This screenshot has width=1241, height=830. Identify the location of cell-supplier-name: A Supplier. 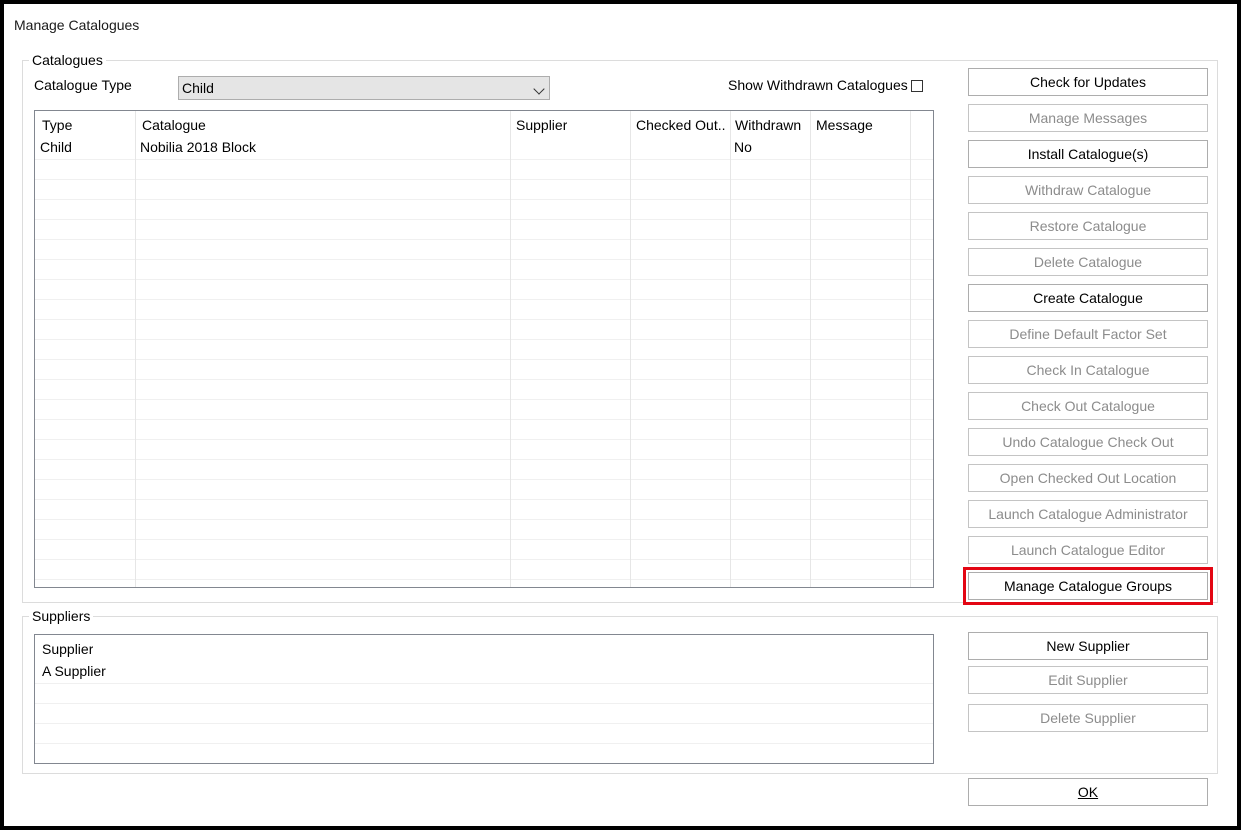
(74, 671).